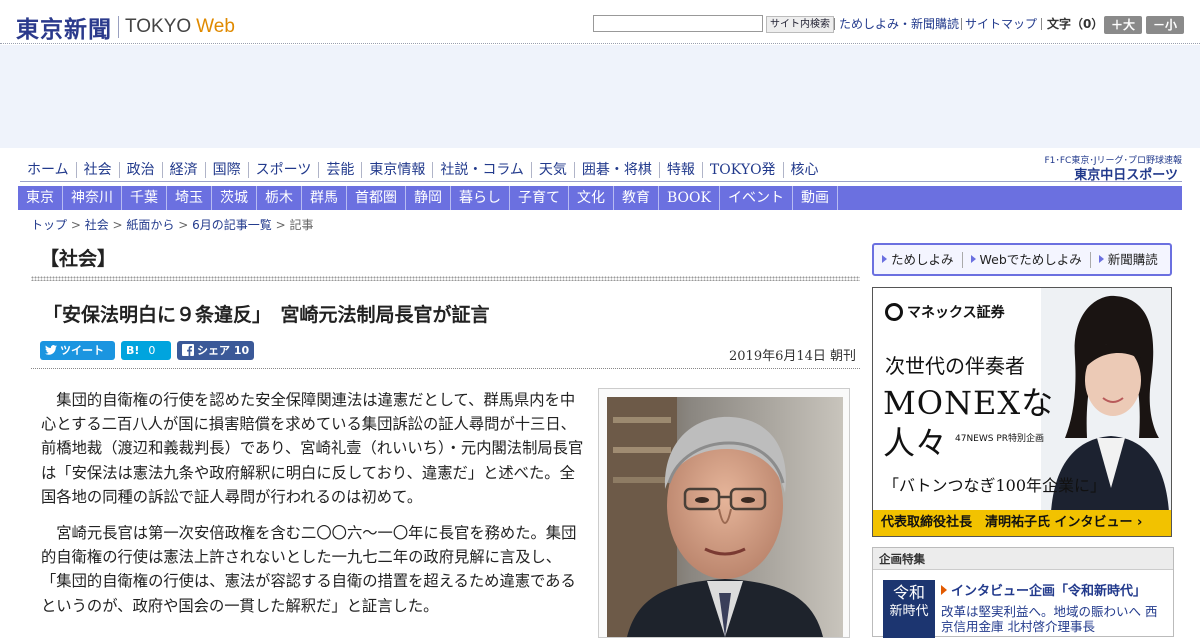 This screenshot has height=638, width=1200. I want to click on hatena-bookmark-button: B! 0, so click(146, 350).